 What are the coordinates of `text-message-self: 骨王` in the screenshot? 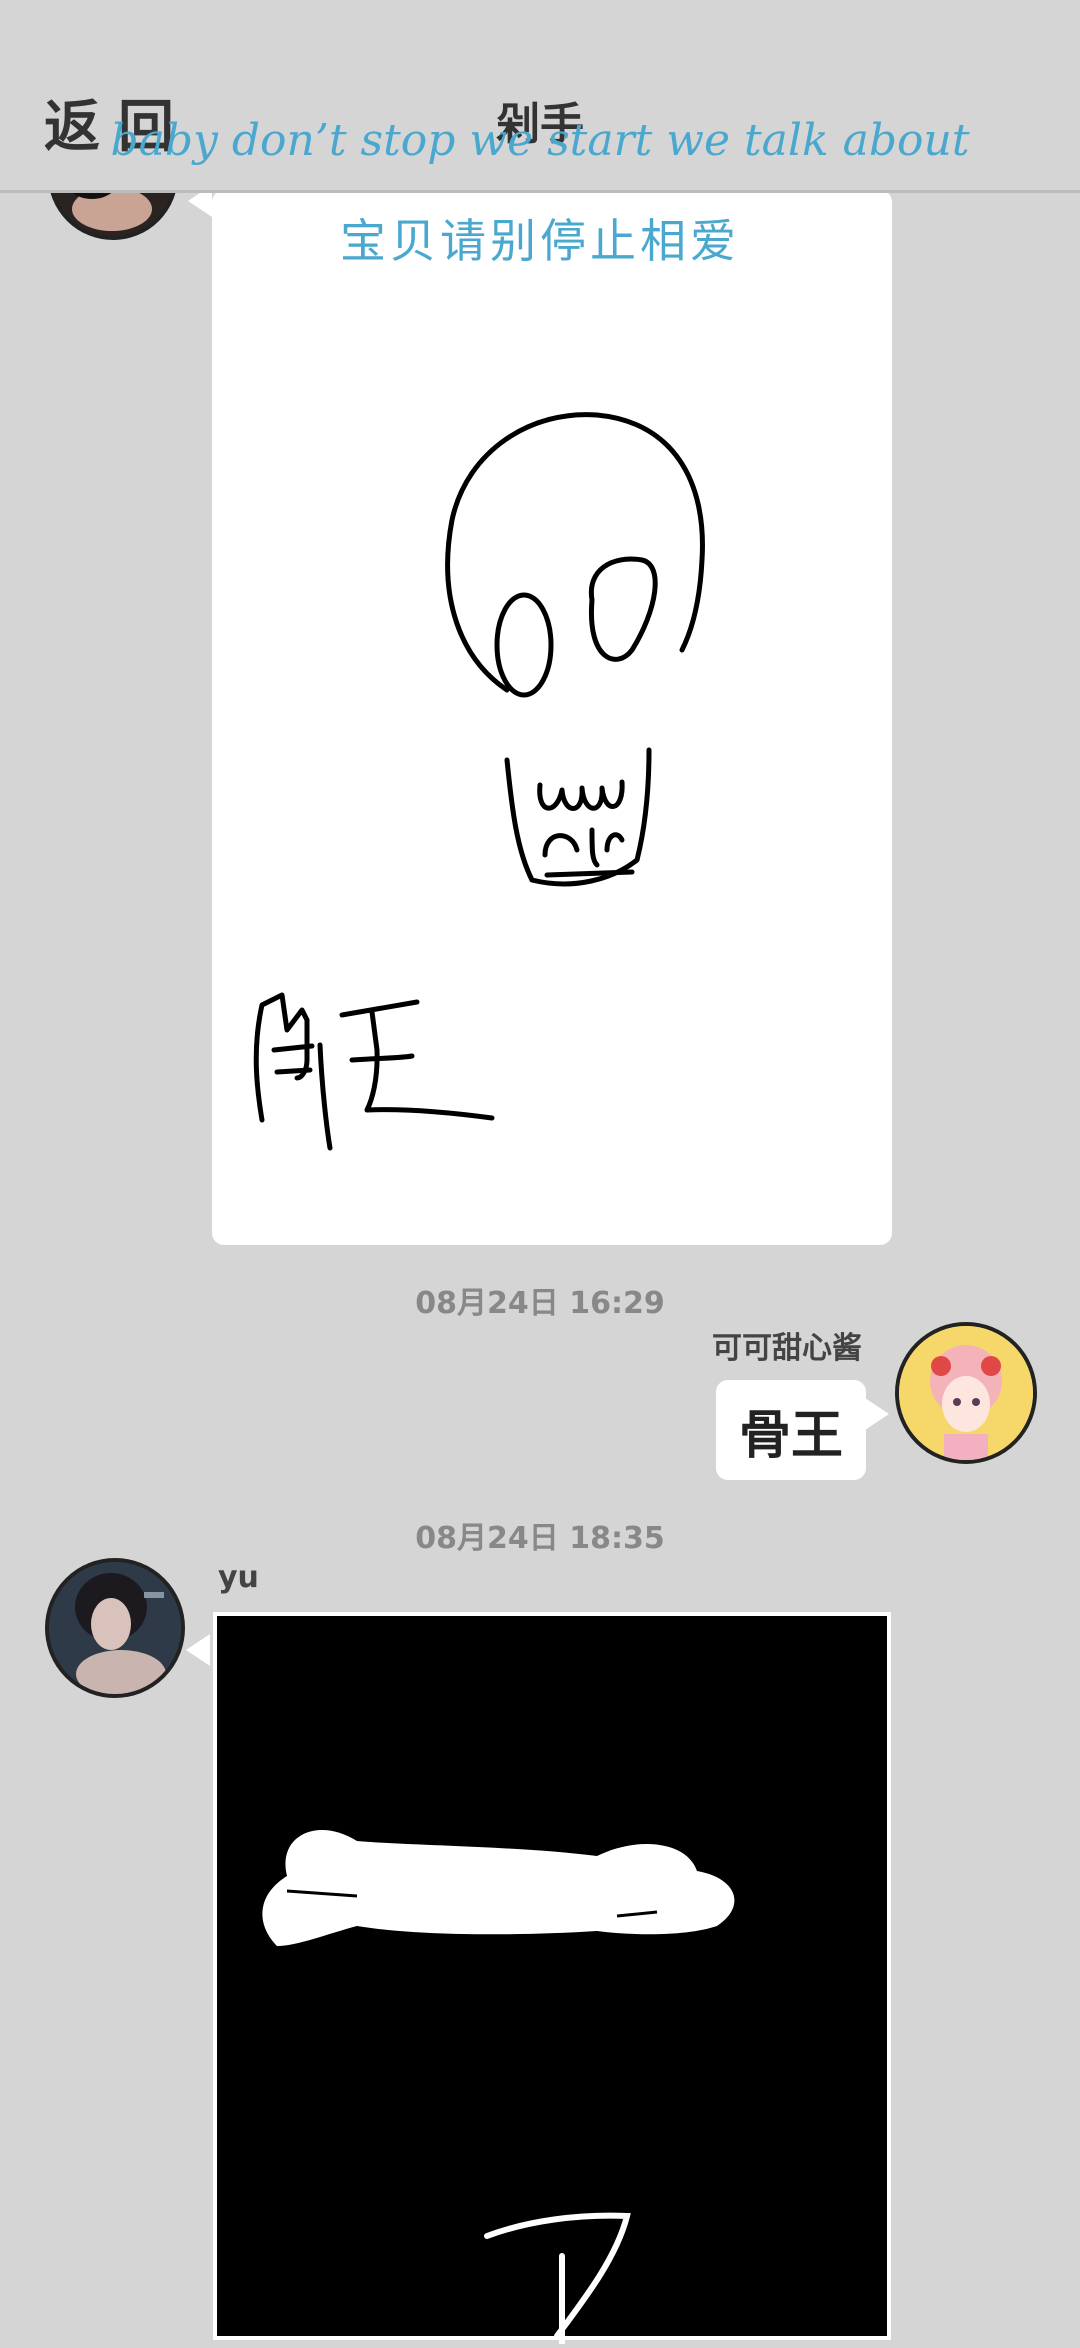 It's located at (791, 1430).